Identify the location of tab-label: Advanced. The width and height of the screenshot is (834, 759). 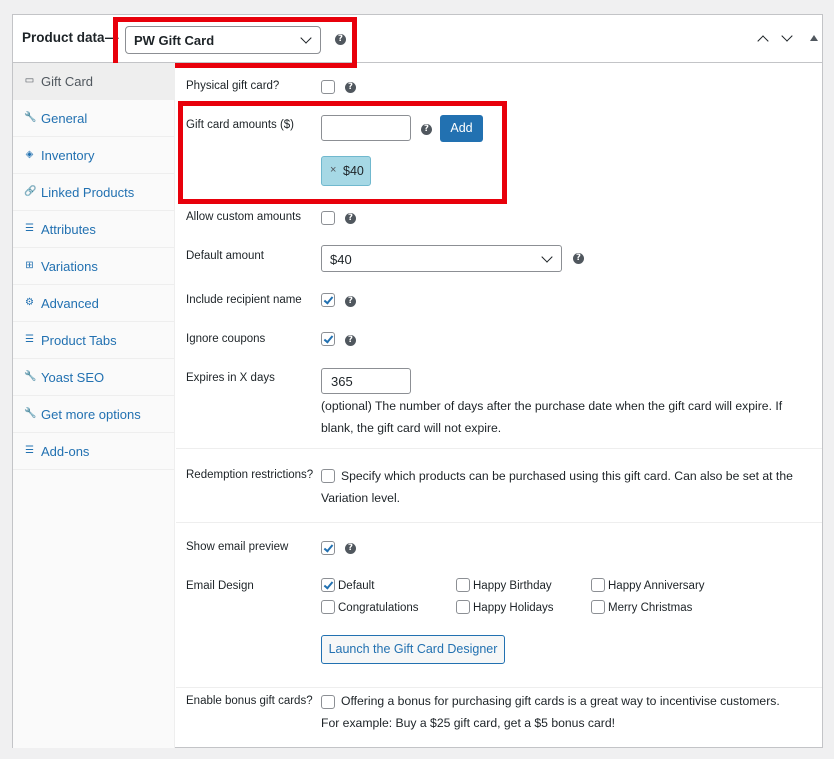
(70, 303).